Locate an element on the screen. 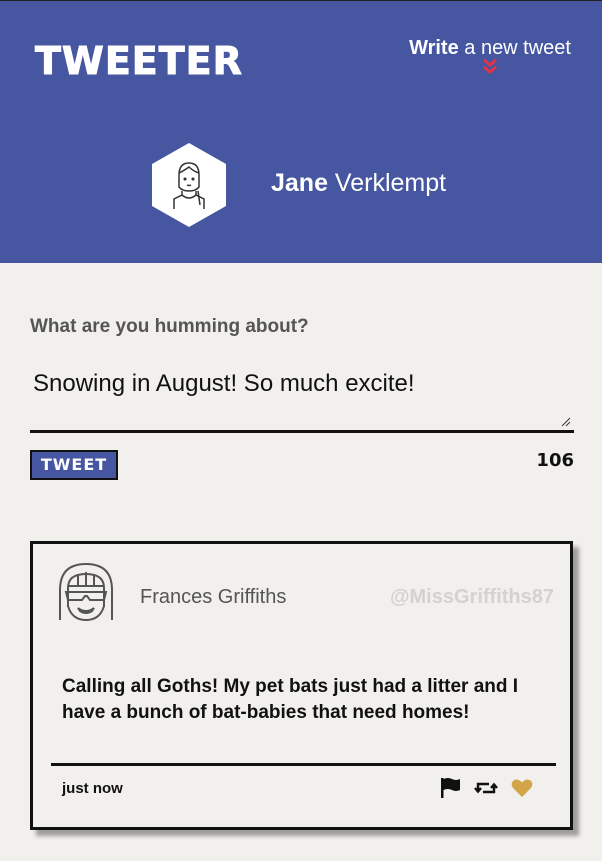  tweet-textarea-value: Snowing in August! So much excite! is located at coordinates (224, 383).